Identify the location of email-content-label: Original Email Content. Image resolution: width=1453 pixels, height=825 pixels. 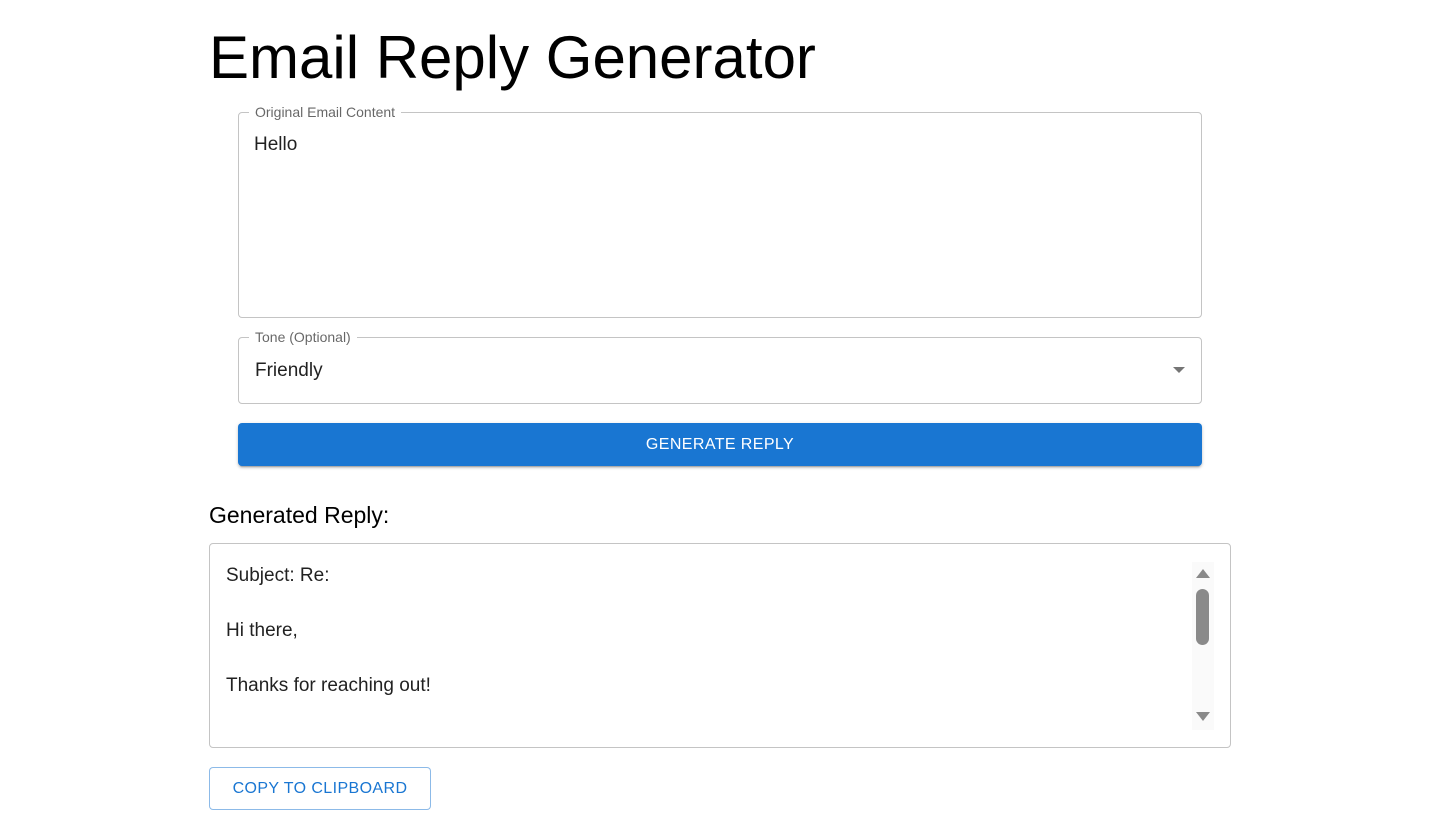
(325, 112).